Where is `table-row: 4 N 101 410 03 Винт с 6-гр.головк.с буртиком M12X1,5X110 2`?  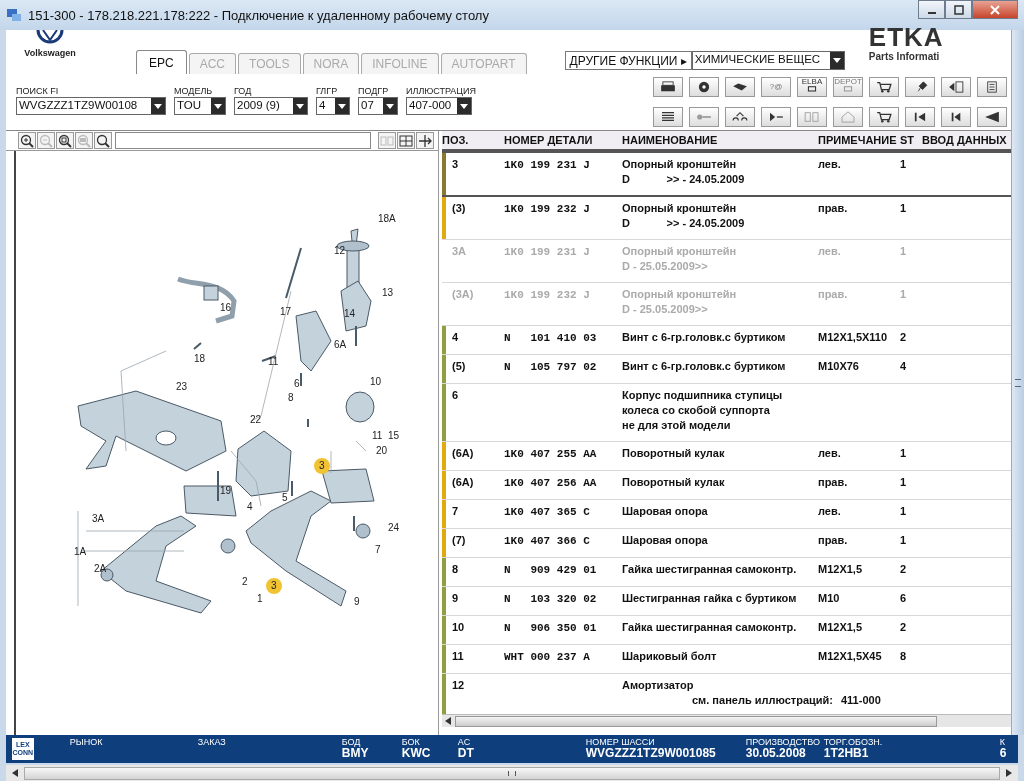 table-row: 4 N 101 410 03 Винт с 6-гр.головк.с буртиком M12X1,5X110 2 is located at coordinates (726, 340).